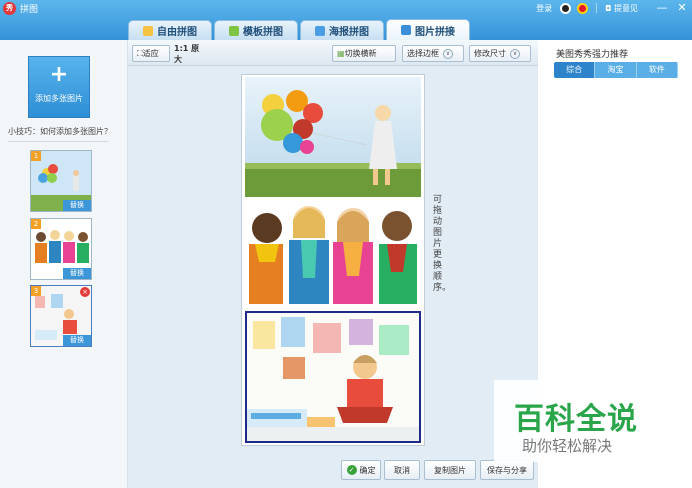 The height and width of the screenshot is (488, 692). I want to click on tab-label: 自由拼图, so click(177, 32).